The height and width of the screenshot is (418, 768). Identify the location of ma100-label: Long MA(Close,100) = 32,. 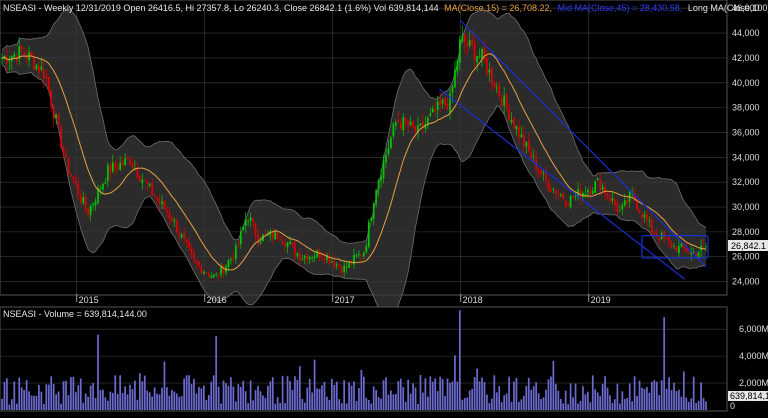
(728, 8).